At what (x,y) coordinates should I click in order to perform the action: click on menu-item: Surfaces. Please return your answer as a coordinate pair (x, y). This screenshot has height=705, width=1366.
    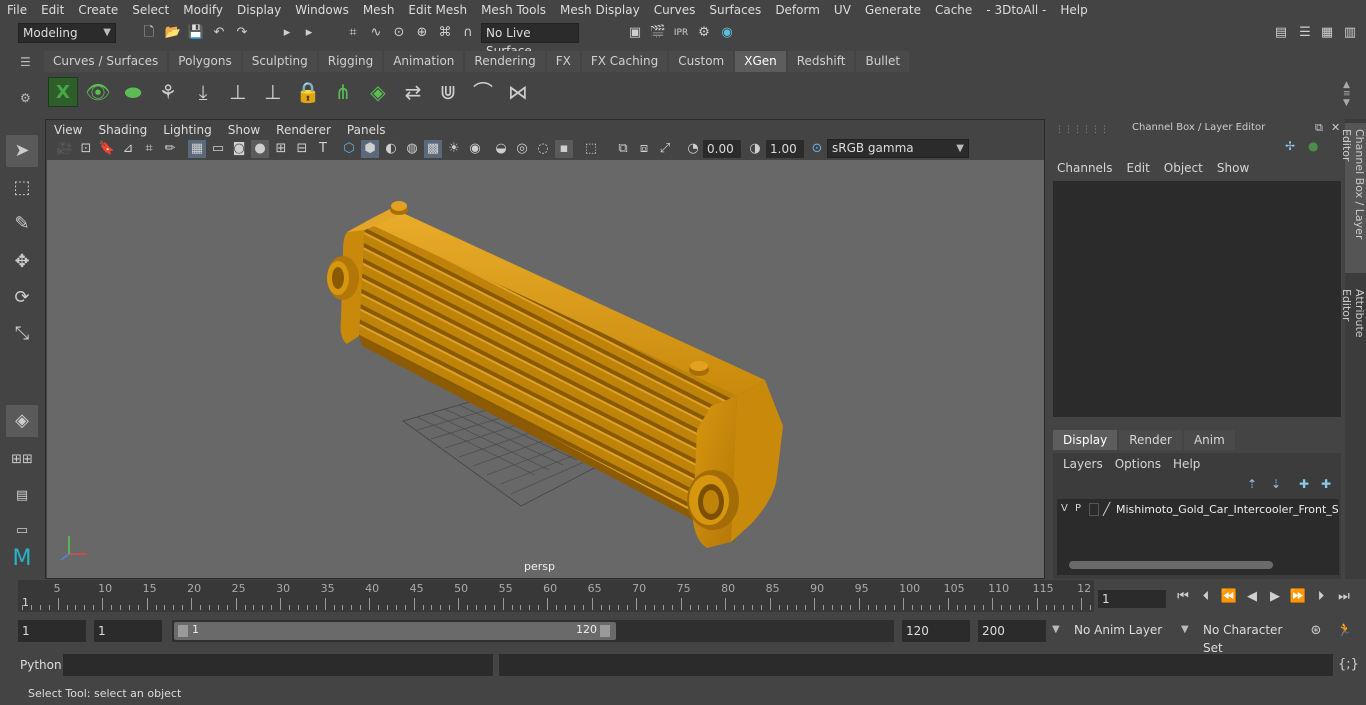
    Looking at the image, I should click on (735, 10).